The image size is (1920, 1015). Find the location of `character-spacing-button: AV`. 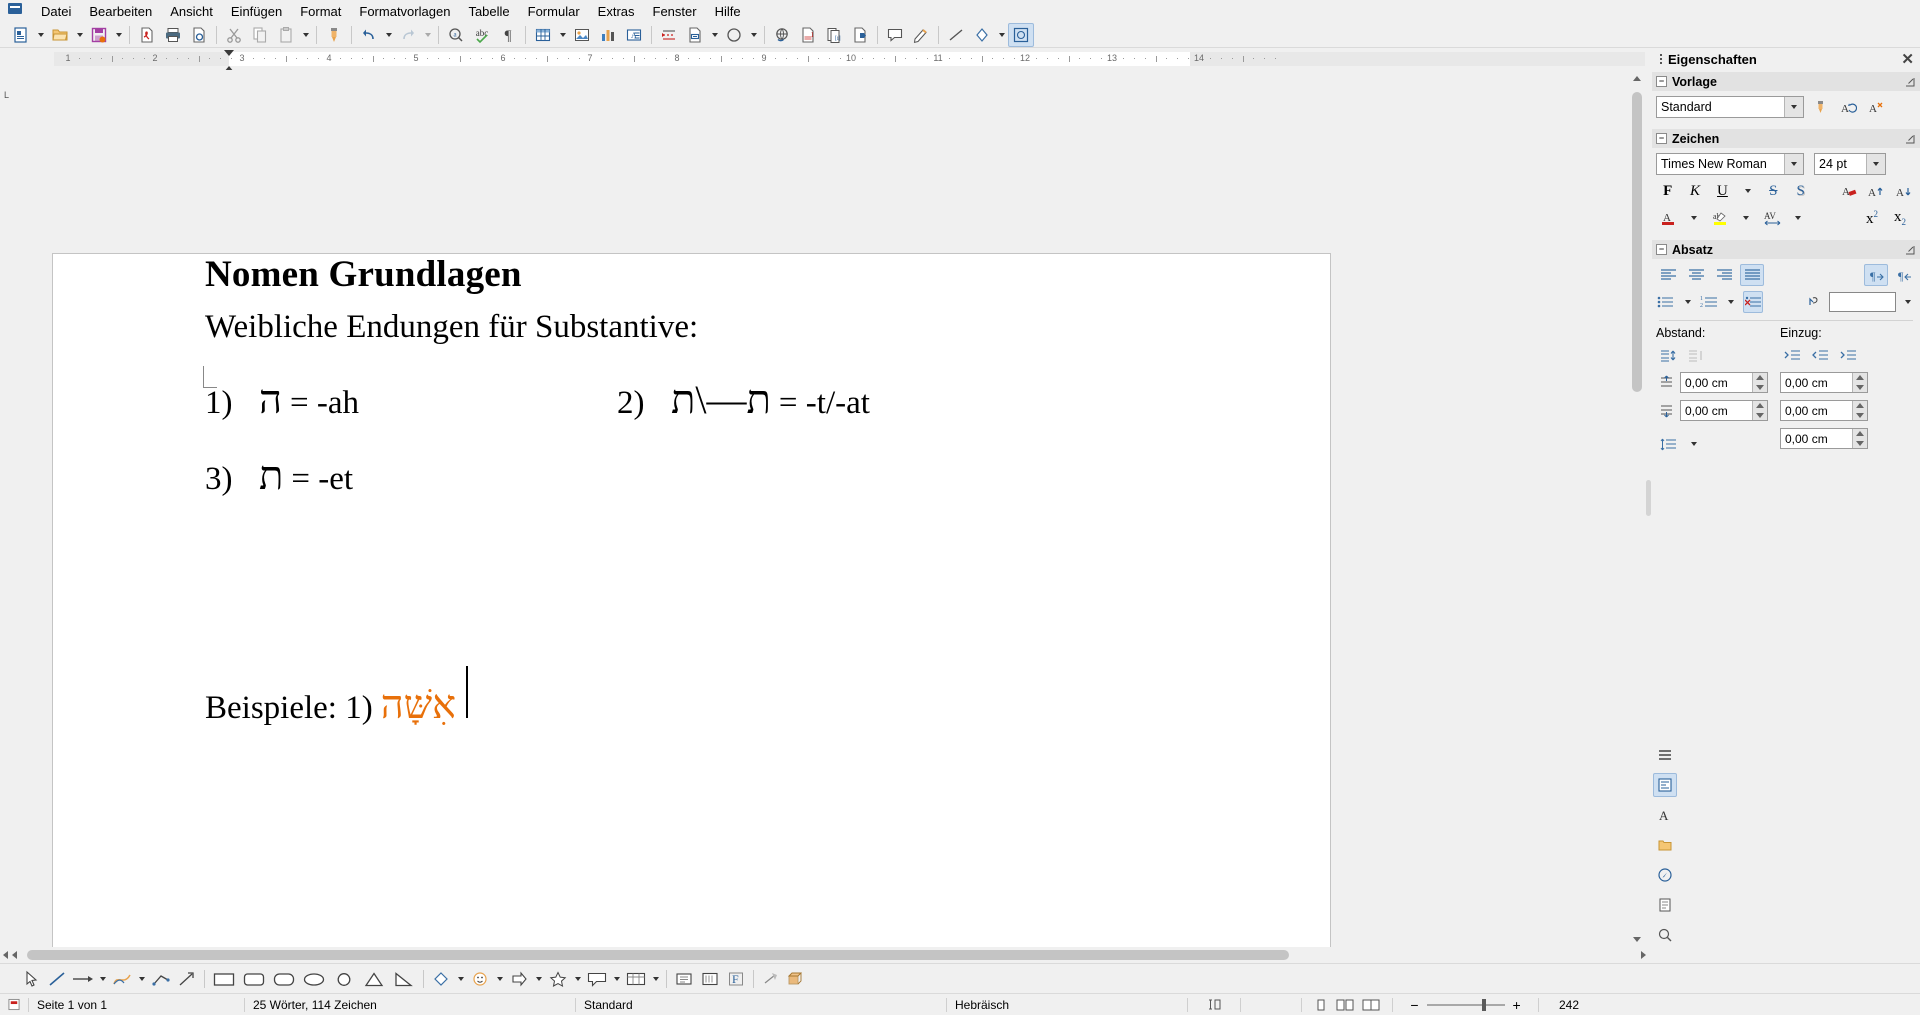

character-spacing-button: AV is located at coordinates (1772, 218).